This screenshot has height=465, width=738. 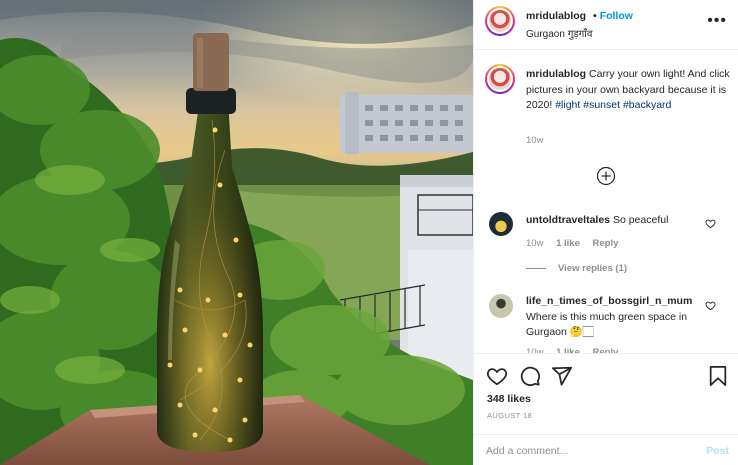 I want to click on hashtag: #backyard, so click(x=647, y=105).